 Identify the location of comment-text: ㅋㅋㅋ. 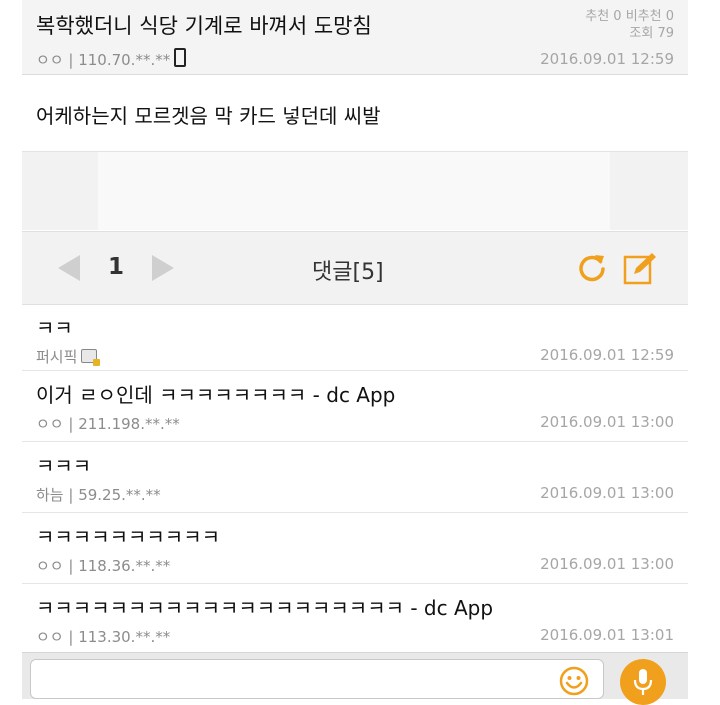
(64, 466).